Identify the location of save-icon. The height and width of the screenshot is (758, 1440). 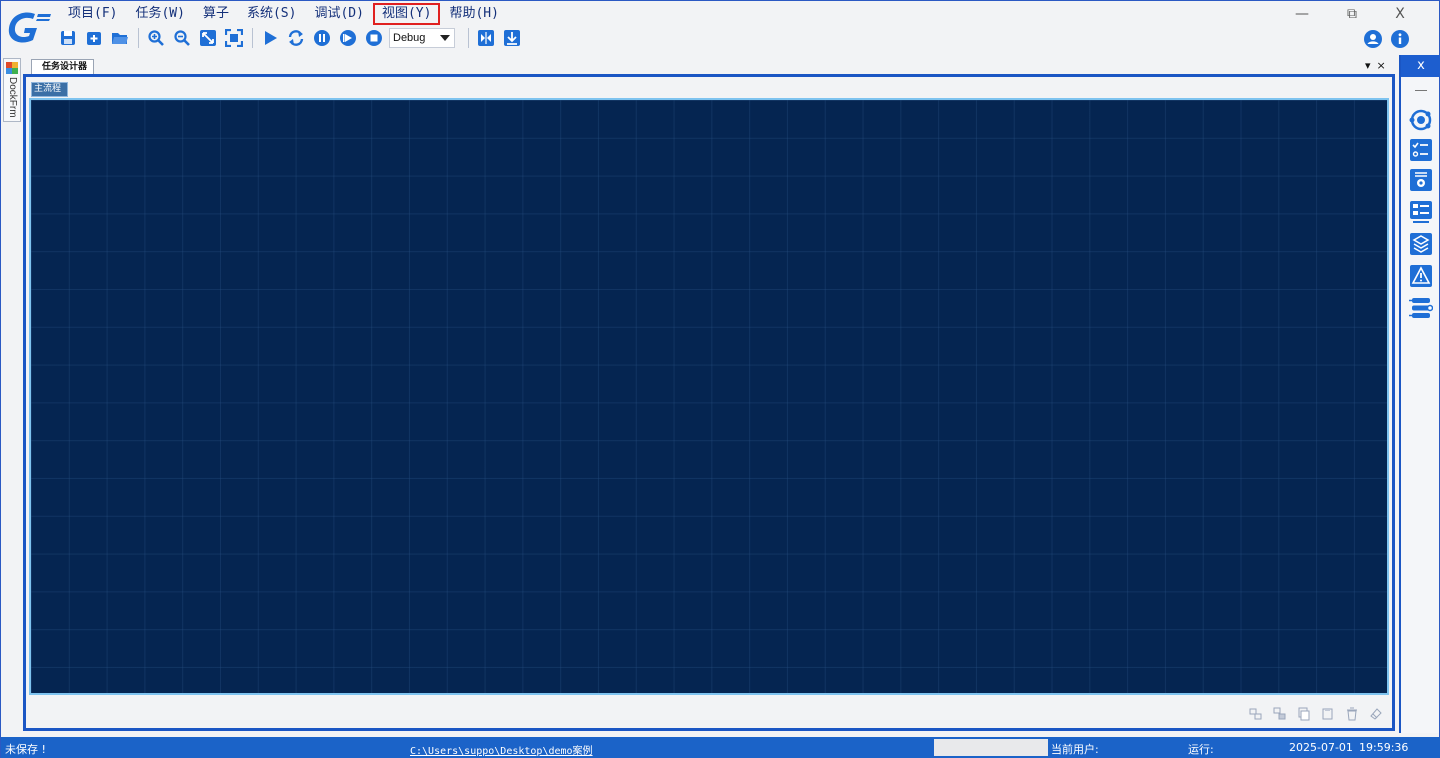
(68, 38).